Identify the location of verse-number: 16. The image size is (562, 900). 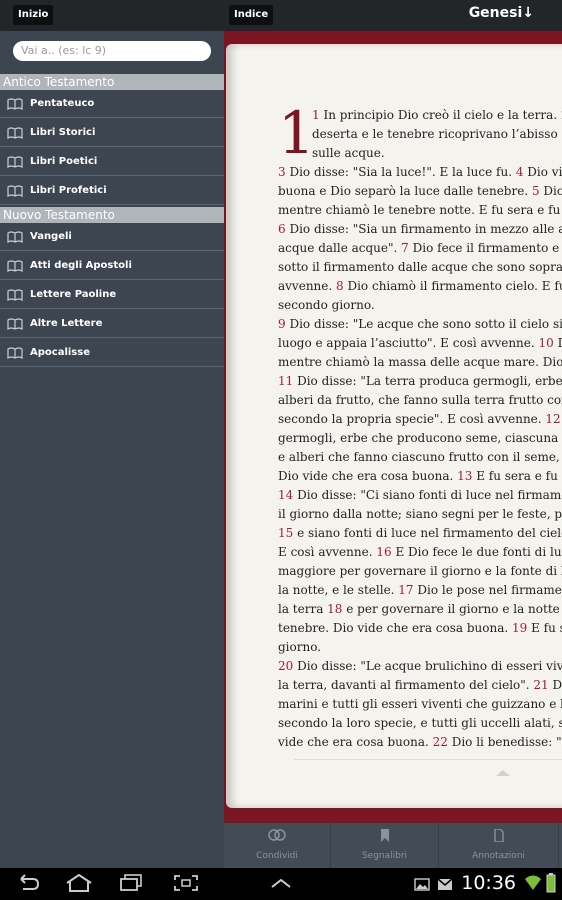
(383, 552).